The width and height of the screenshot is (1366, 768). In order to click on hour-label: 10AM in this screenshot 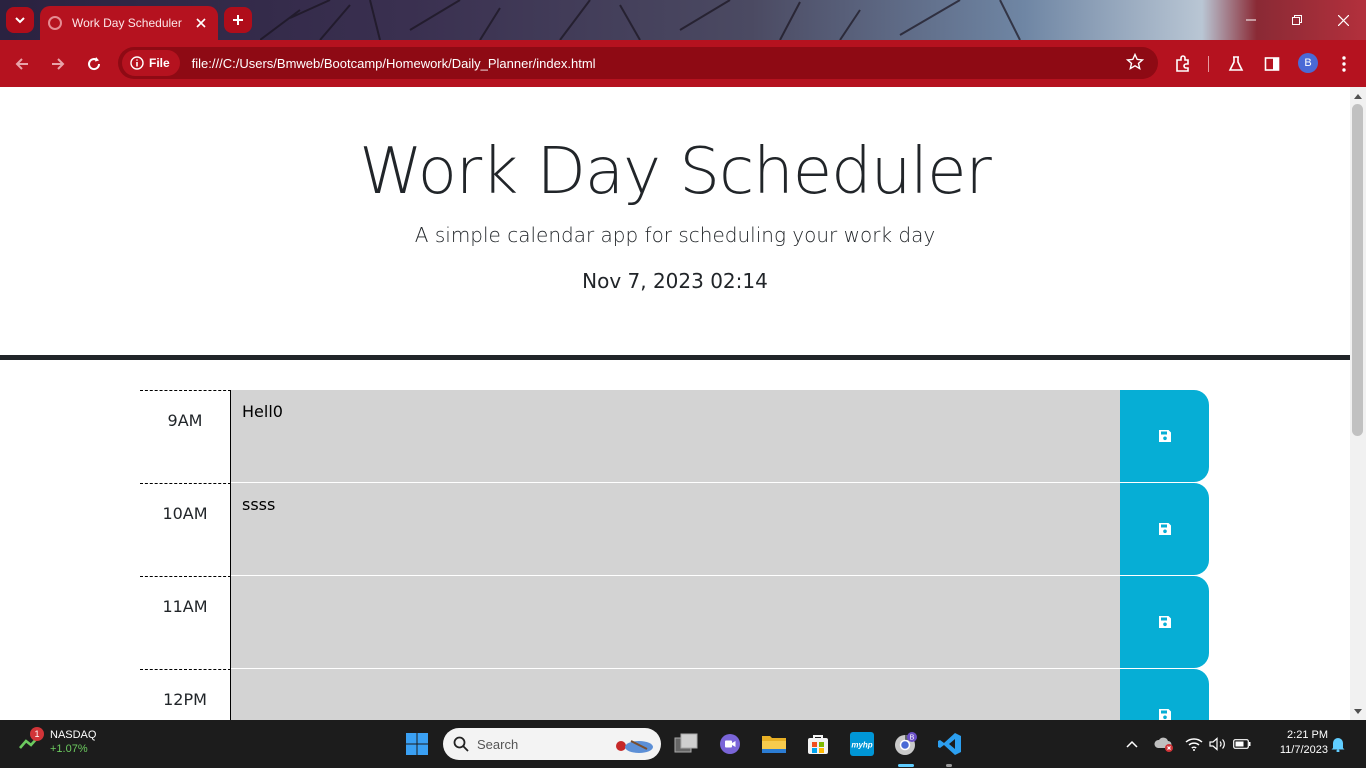, I will do `click(185, 529)`.